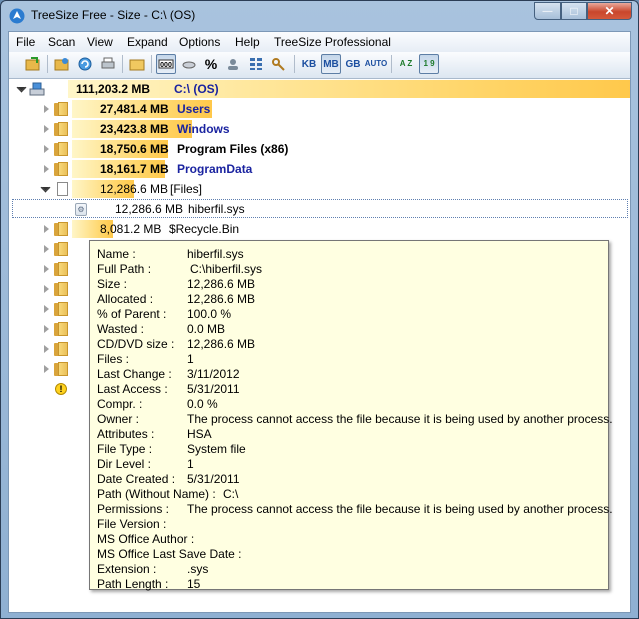  Describe the element at coordinates (190, 464) in the screenshot. I see `tooltip-value: 1` at that location.